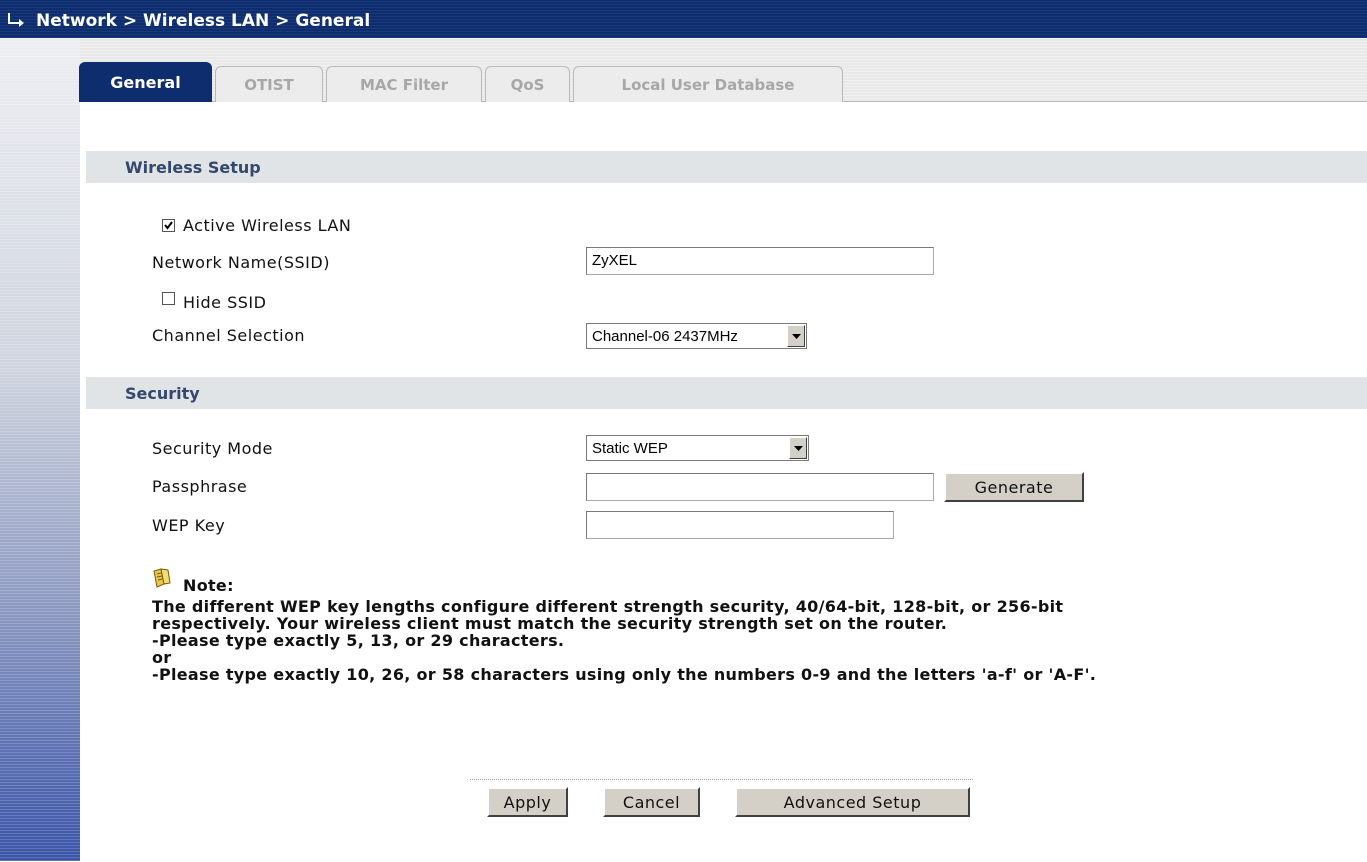 This screenshot has height=862, width=1367. Describe the element at coordinates (241, 262) in the screenshot. I see `ssid-label: Network Name(SSID)` at that location.